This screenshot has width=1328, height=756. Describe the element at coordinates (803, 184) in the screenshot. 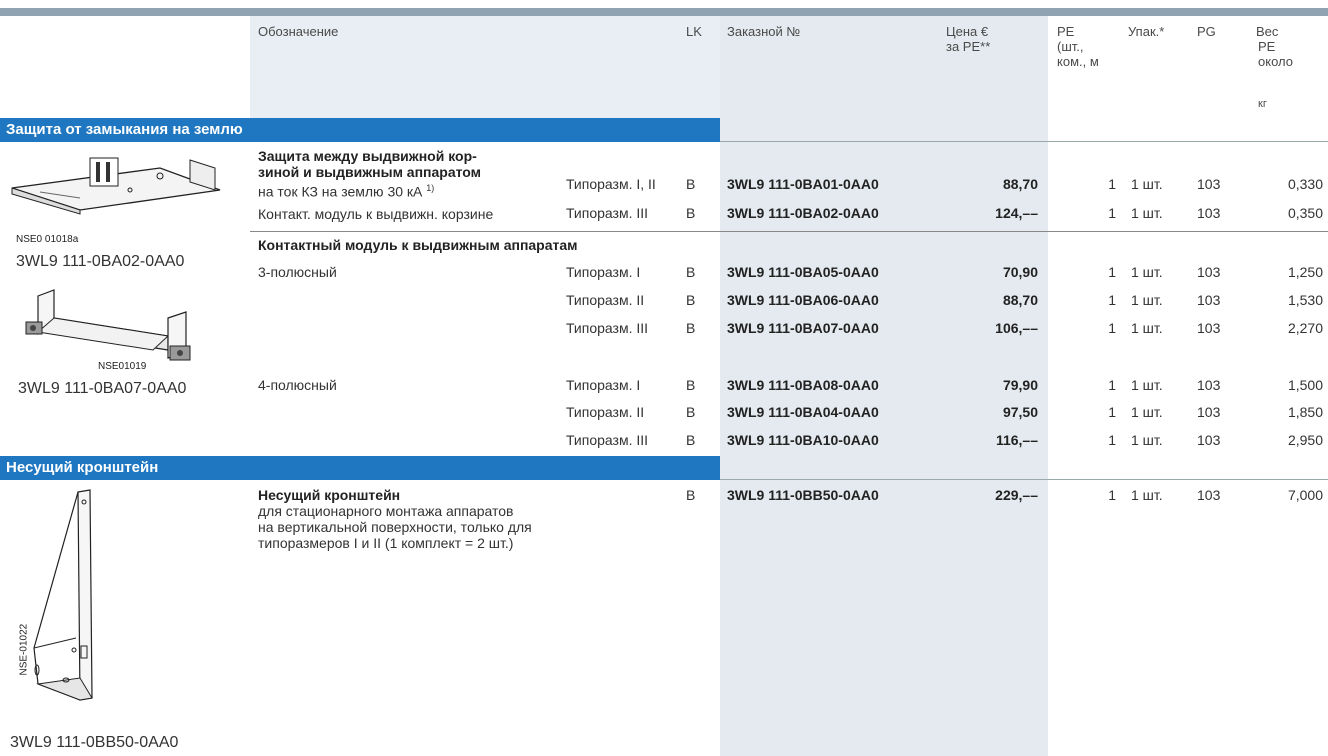

I see `cell-order-no: 3WL9 111-0BA01-0AA0` at that location.